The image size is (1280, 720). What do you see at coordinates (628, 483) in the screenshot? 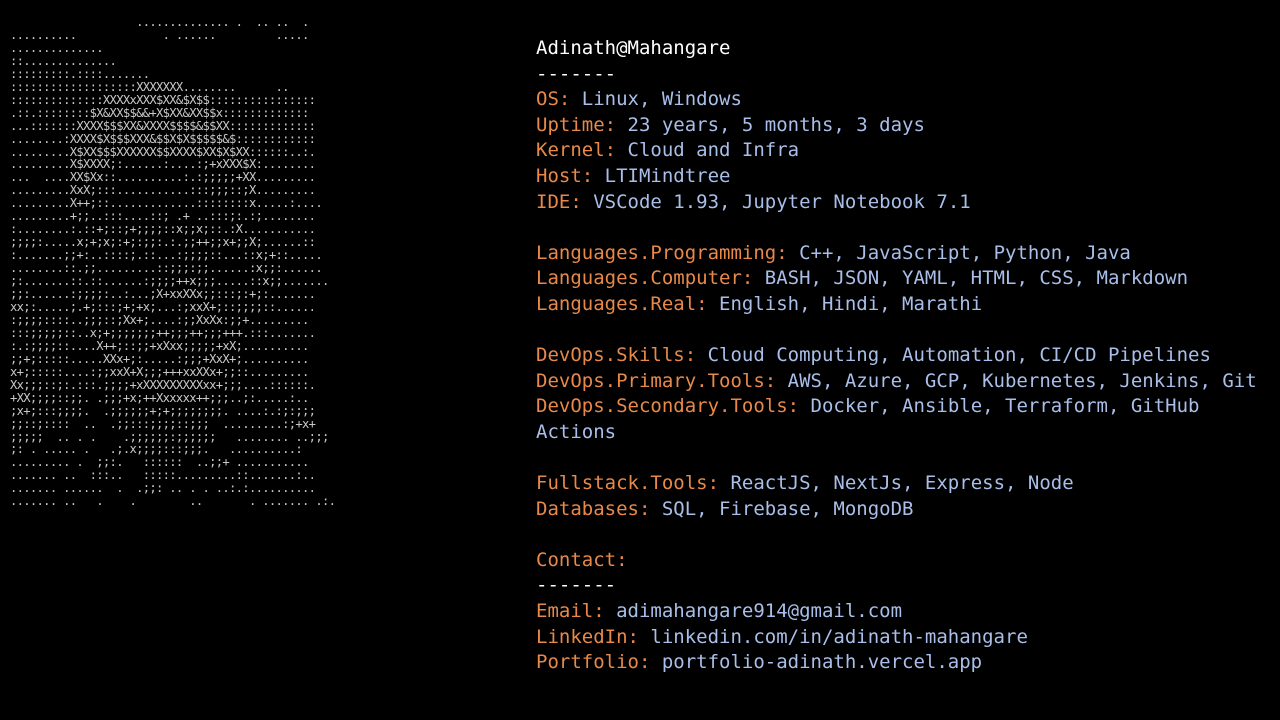
I see `info-key: Fullstack.Tools:` at bounding box center [628, 483].